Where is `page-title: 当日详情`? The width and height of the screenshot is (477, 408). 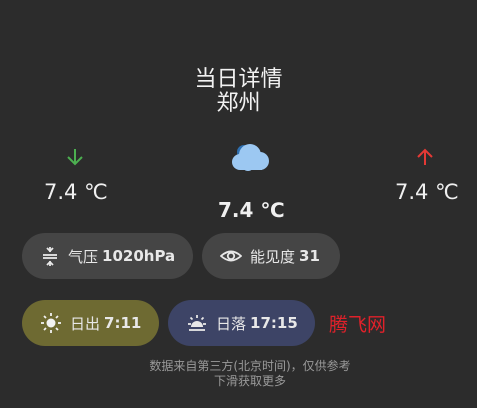
page-title: 当日详情 is located at coordinates (238, 79).